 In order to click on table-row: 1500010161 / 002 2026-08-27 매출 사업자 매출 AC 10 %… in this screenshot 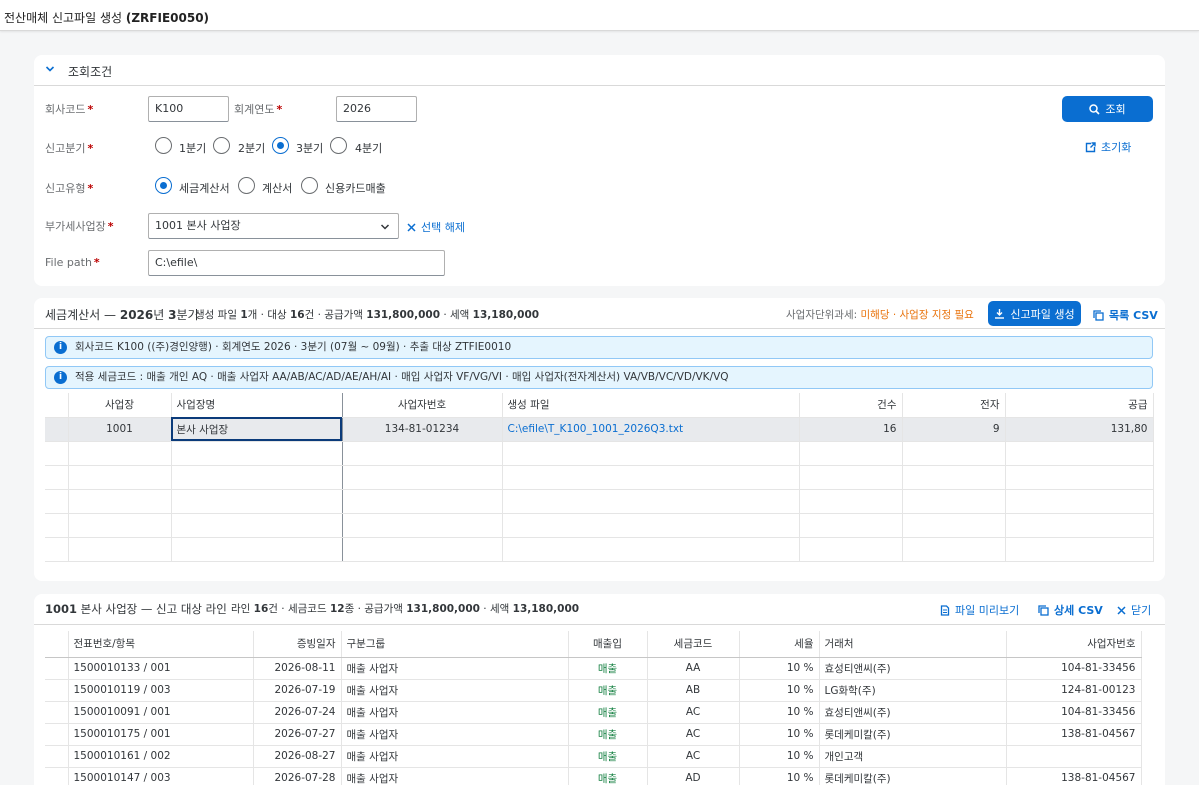, I will do `click(593, 756)`.